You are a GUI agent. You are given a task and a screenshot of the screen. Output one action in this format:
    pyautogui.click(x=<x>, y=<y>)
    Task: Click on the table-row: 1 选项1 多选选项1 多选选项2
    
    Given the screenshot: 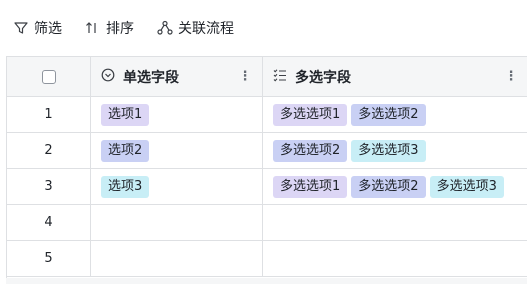 What is the action you would take?
    pyautogui.click(x=267, y=115)
    